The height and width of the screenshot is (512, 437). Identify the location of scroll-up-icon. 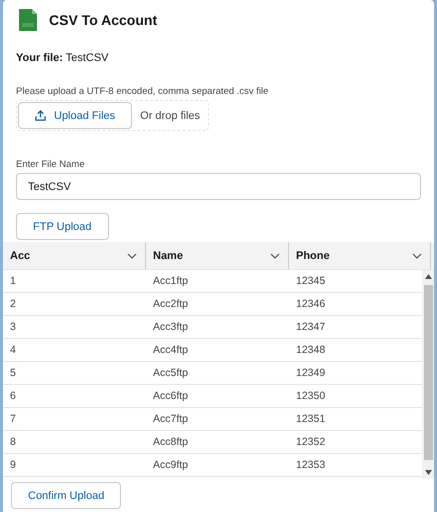
(428, 276).